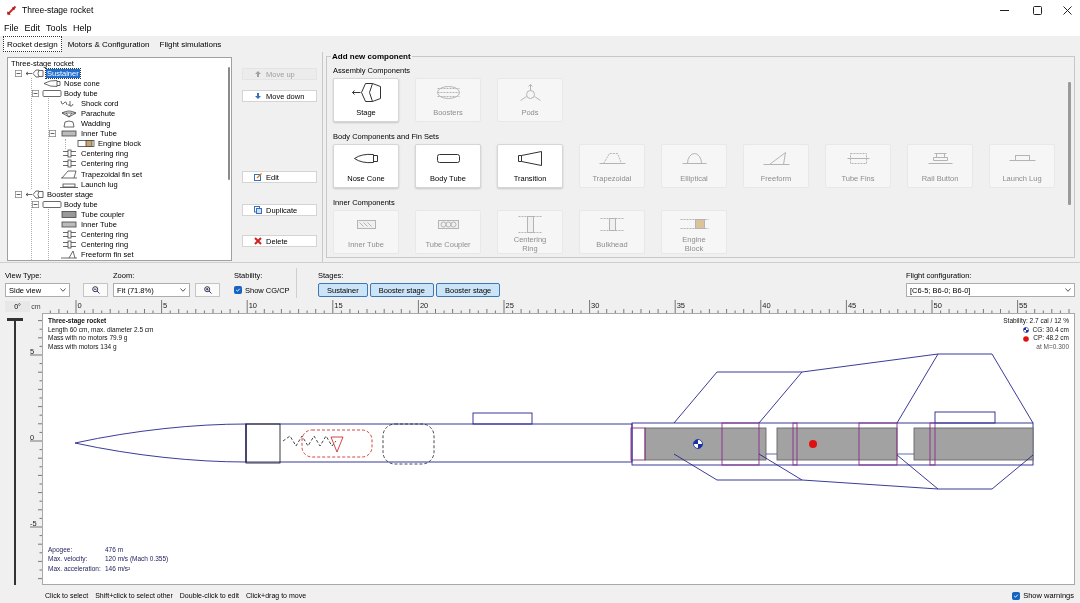 This screenshot has height=603, width=1080. I want to click on zoom-out-button, so click(95, 290).